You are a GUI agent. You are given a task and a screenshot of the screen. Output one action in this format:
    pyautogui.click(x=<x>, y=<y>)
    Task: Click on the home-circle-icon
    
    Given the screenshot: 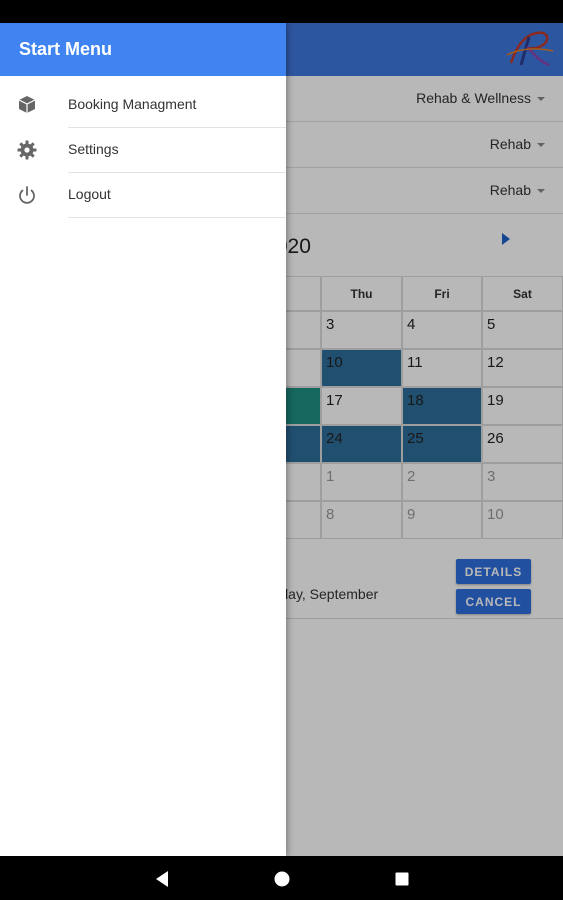 What is the action you would take?
    pyautogui.click(x=282, y=879)
    